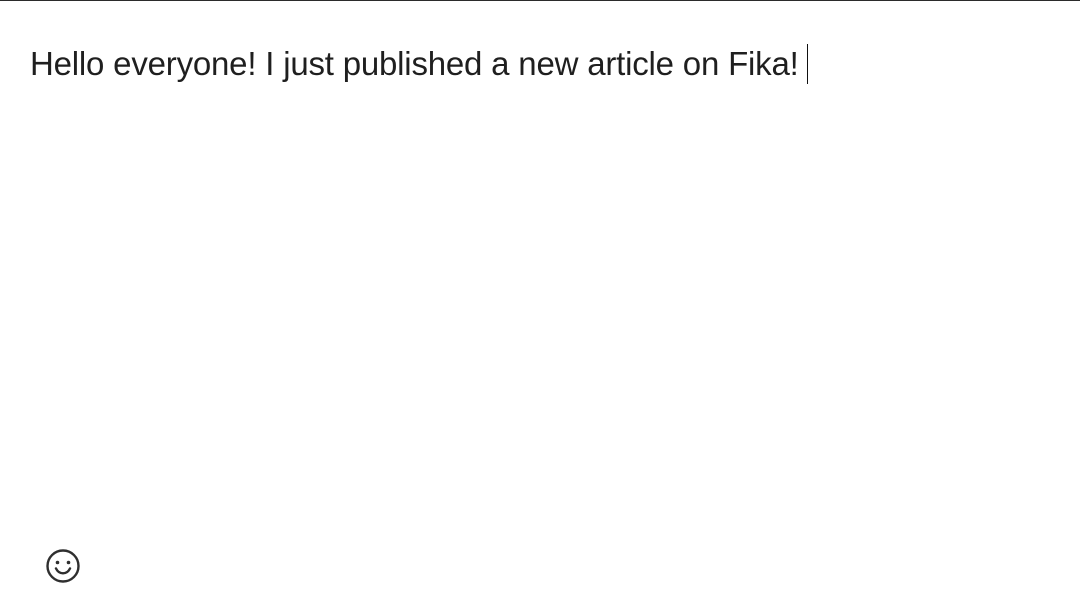  I want to click on text-cursor, so click(807, 64).